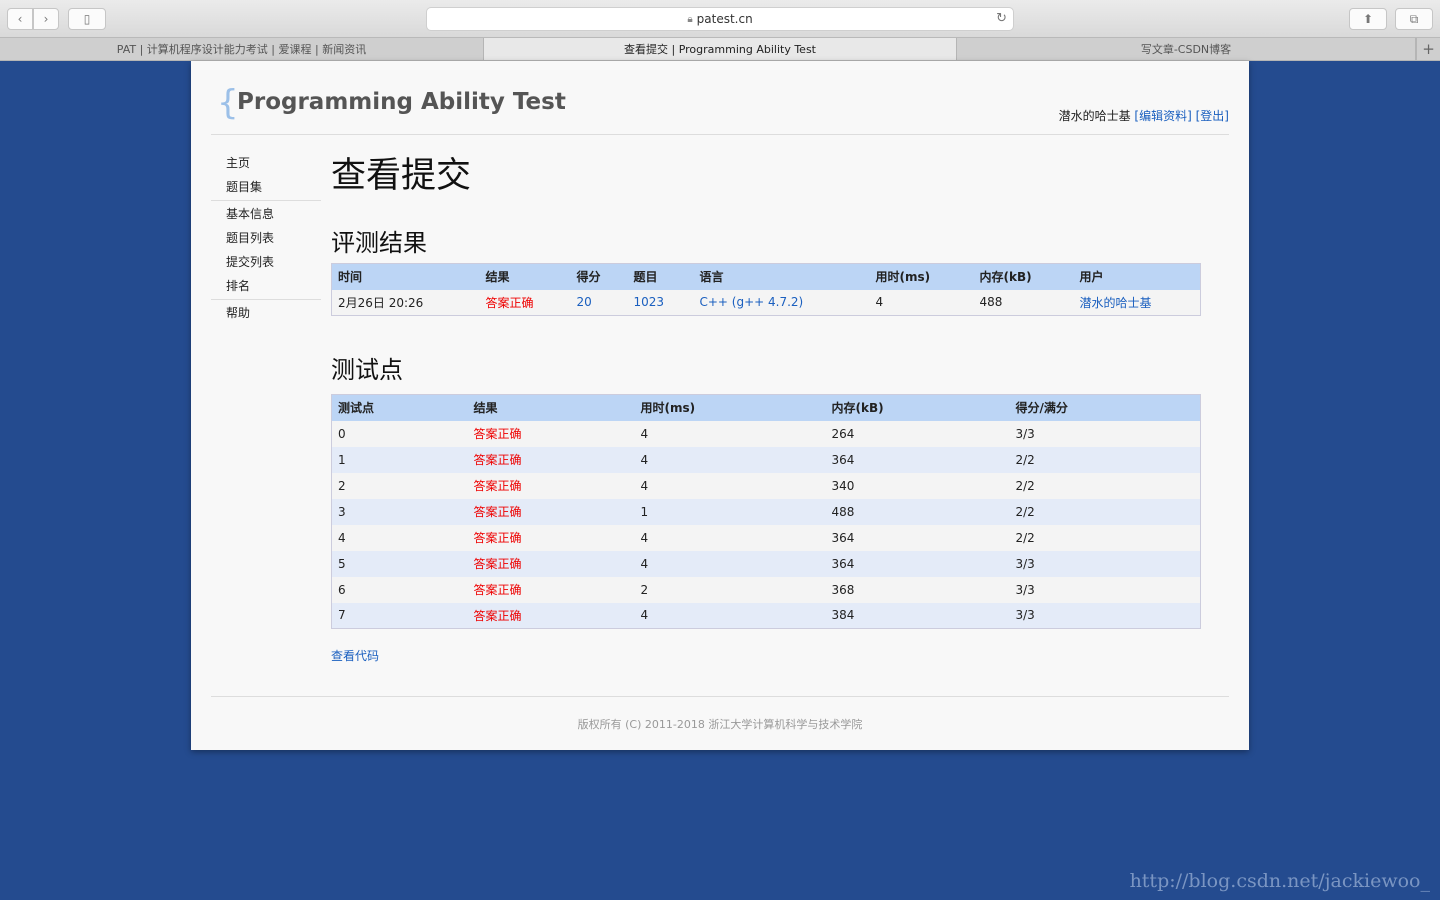  I want to click on footer-divider, so click(720, 696).